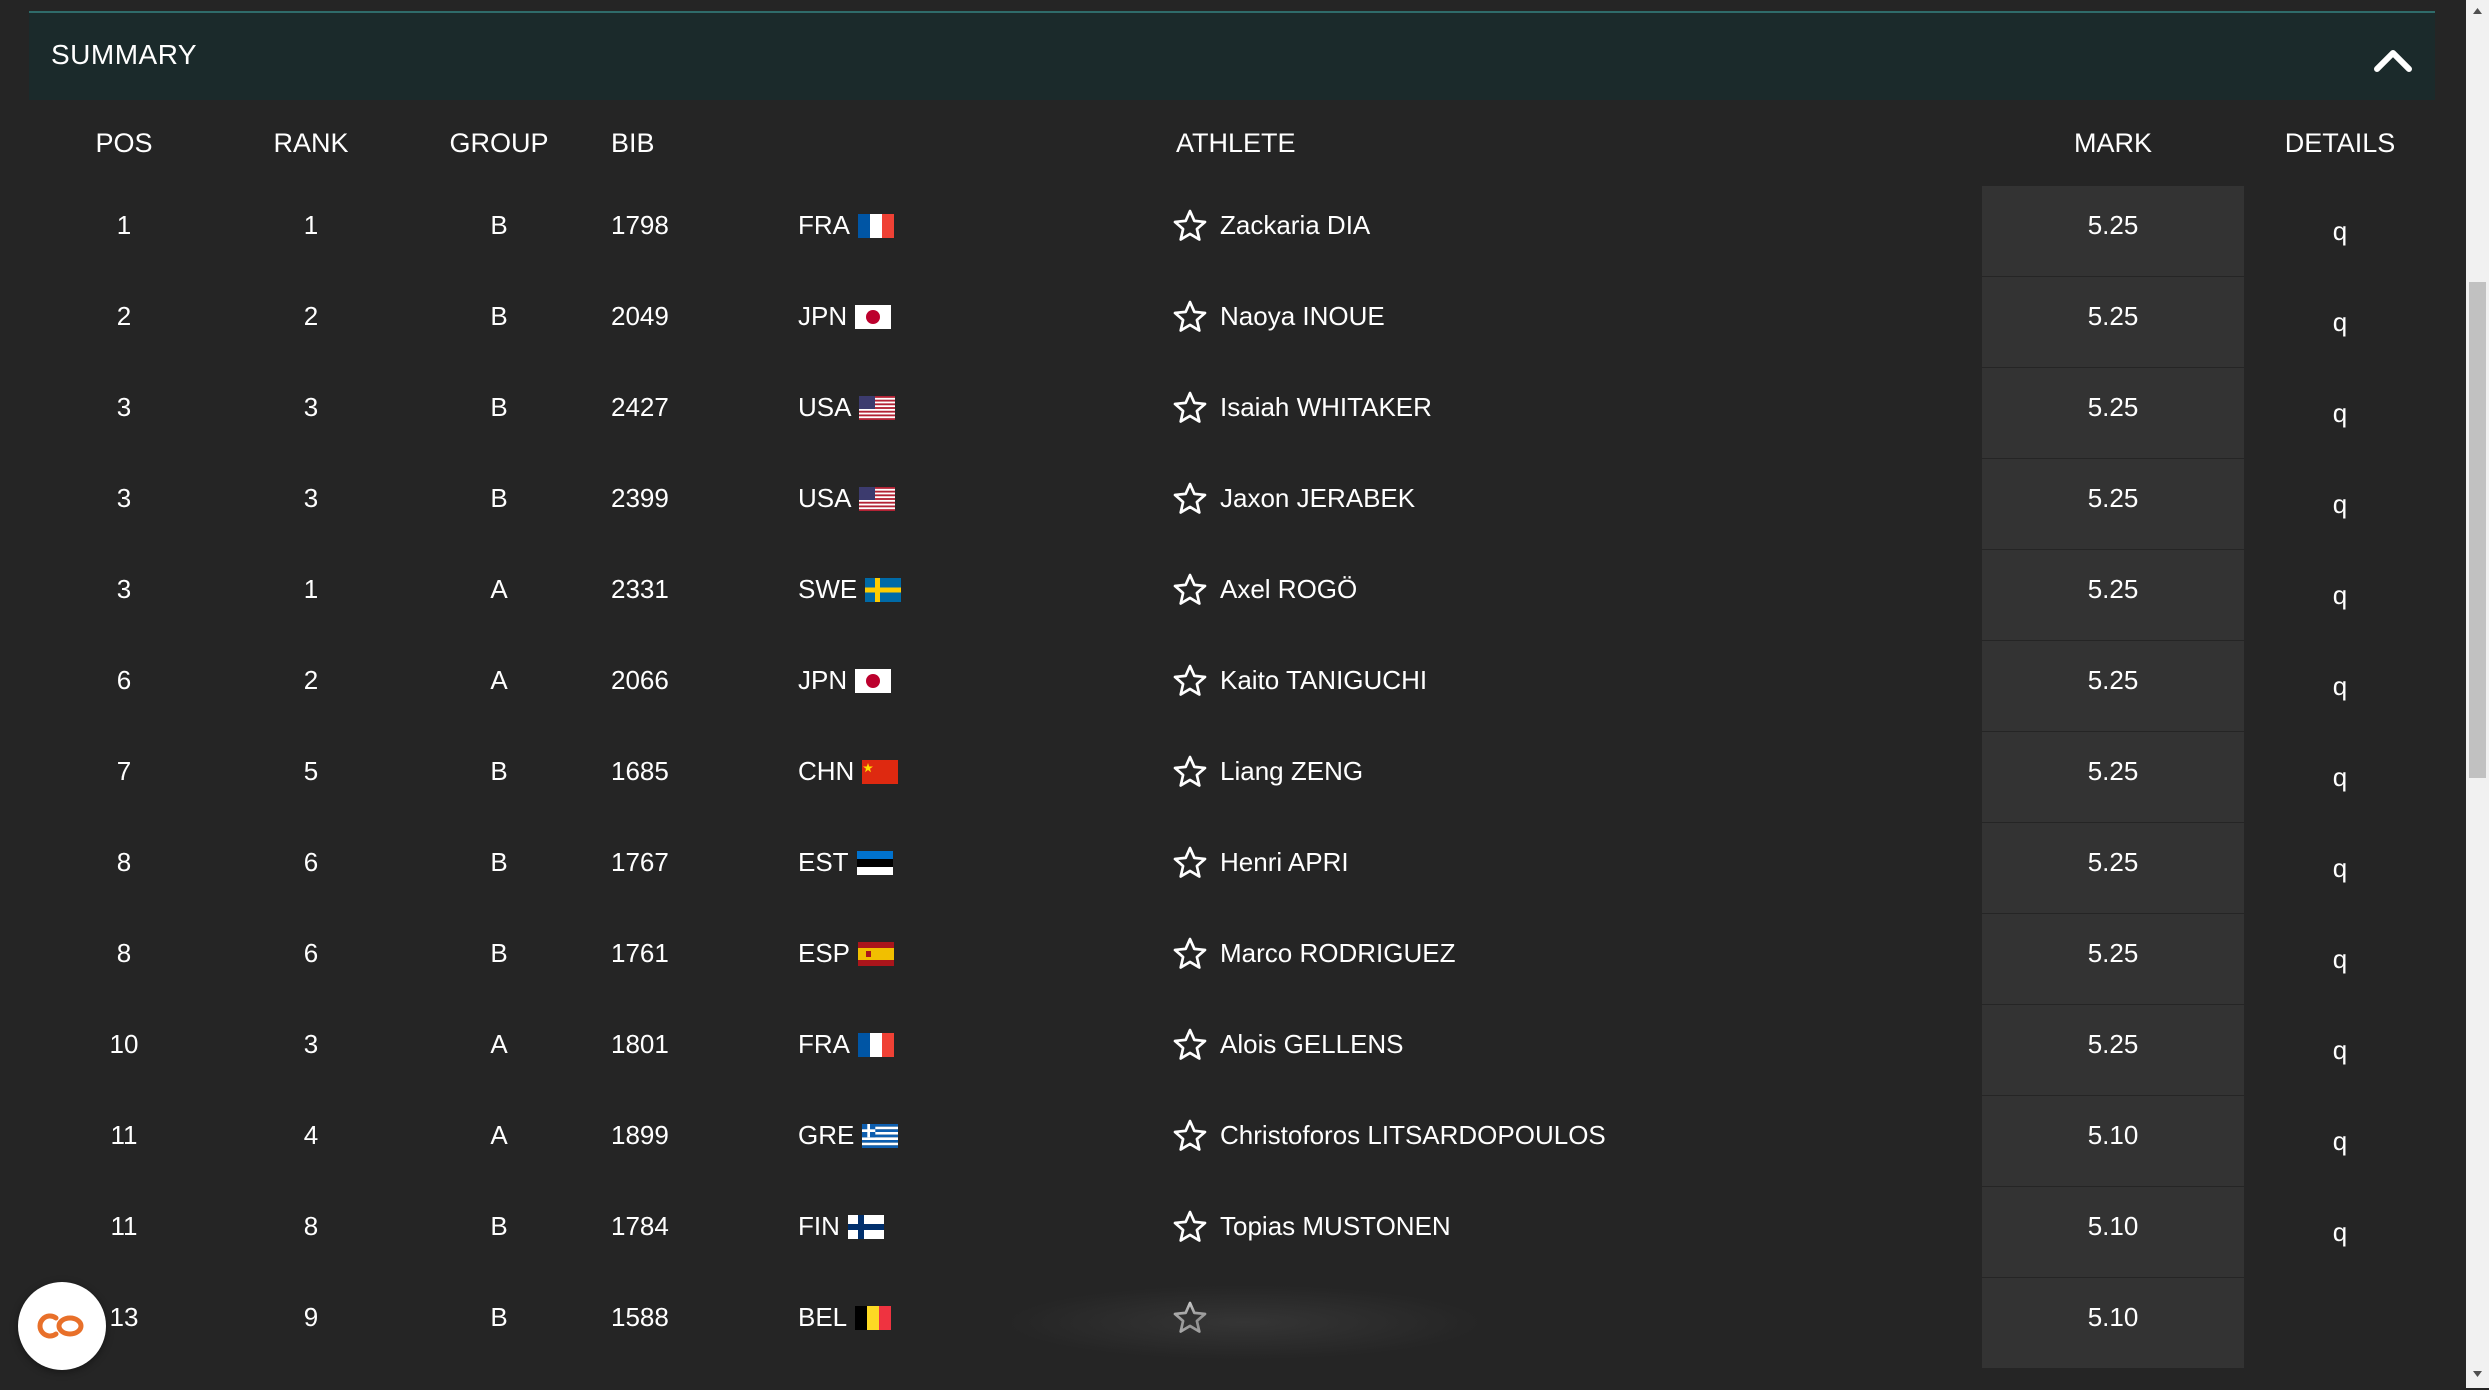  I want to click on header-mark: MARK, so click(2112, 143).